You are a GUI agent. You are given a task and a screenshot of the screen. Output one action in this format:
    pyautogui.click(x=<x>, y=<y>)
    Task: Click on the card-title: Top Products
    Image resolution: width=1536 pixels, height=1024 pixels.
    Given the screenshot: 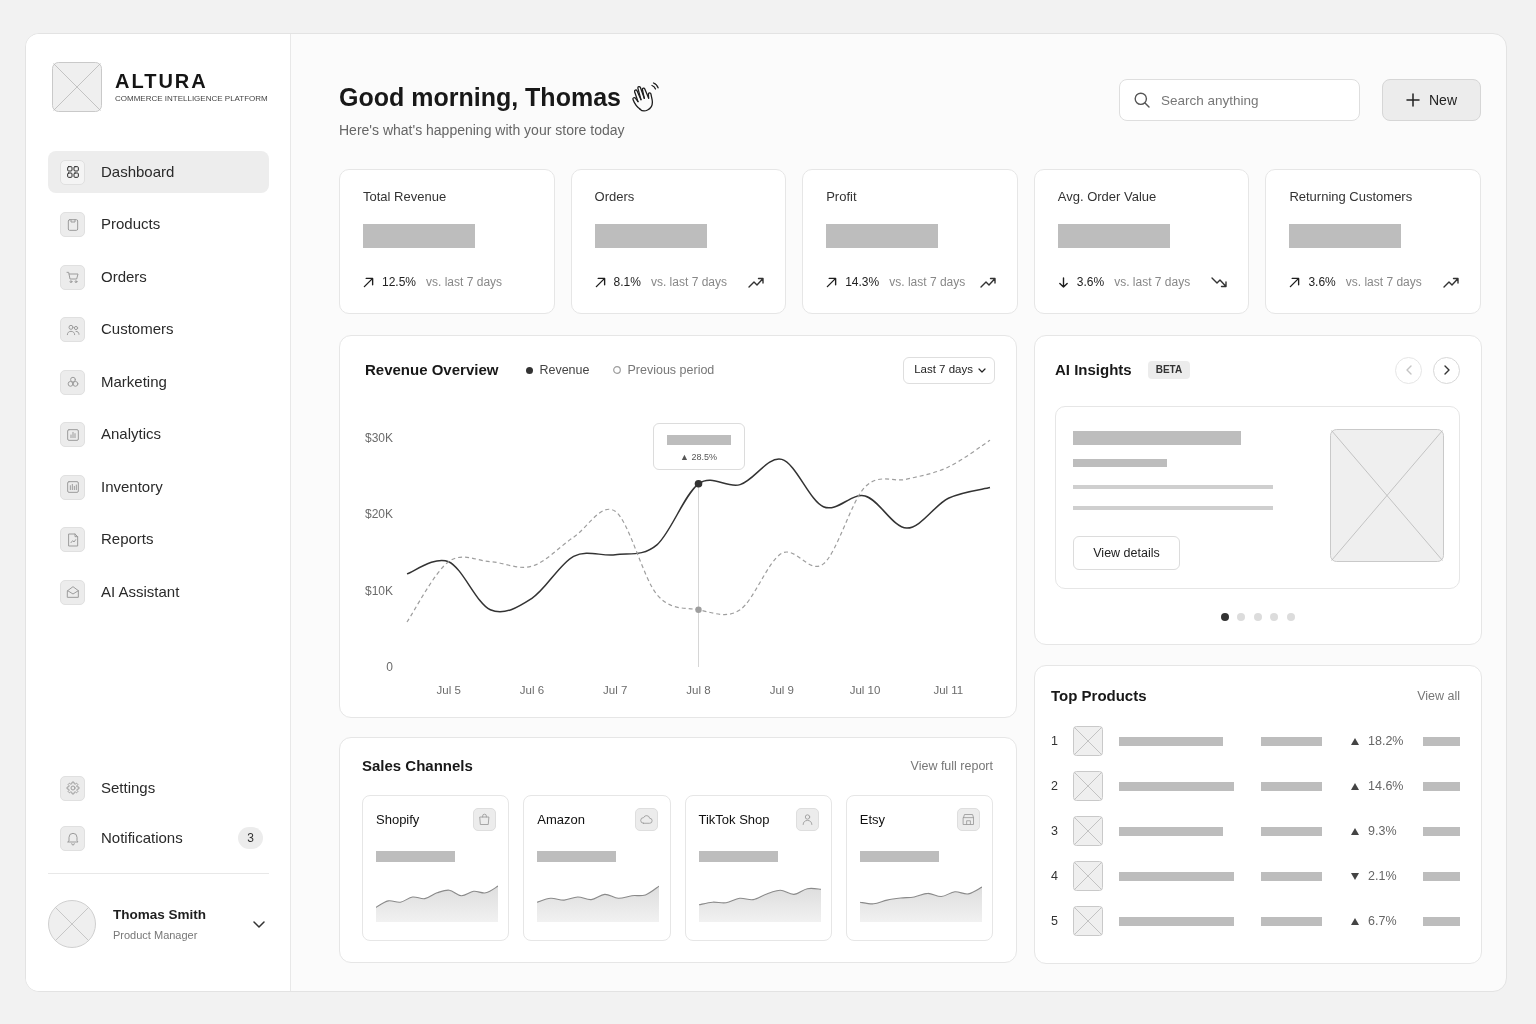 What is the action you would take?
    pyautogui.click(x=1099, y=696)
    